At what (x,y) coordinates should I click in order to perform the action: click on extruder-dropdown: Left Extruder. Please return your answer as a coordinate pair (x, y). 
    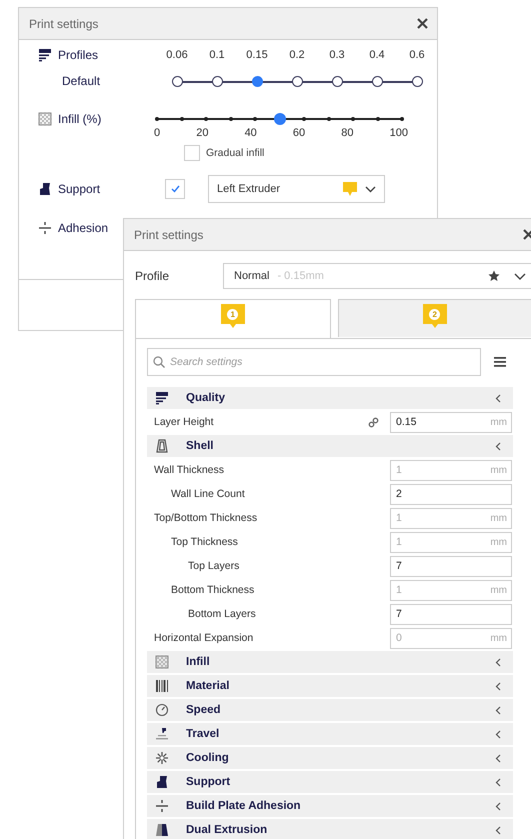
    Looking at the image, I should click on (296, 189).